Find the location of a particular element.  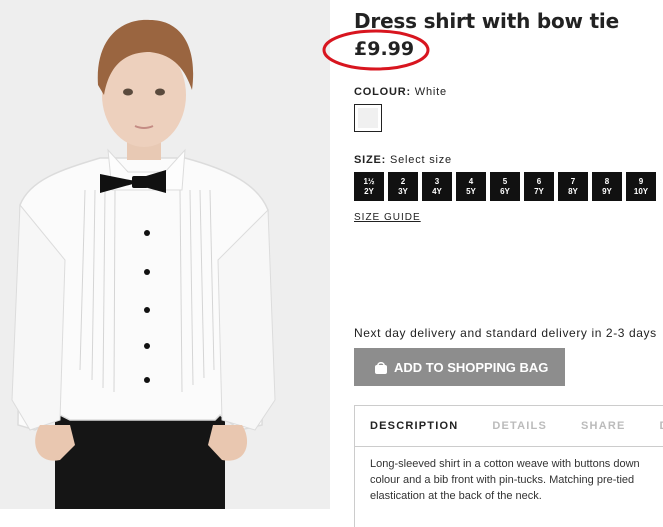

size-option: 1½ 2Y is located at coordinates (369, 186).